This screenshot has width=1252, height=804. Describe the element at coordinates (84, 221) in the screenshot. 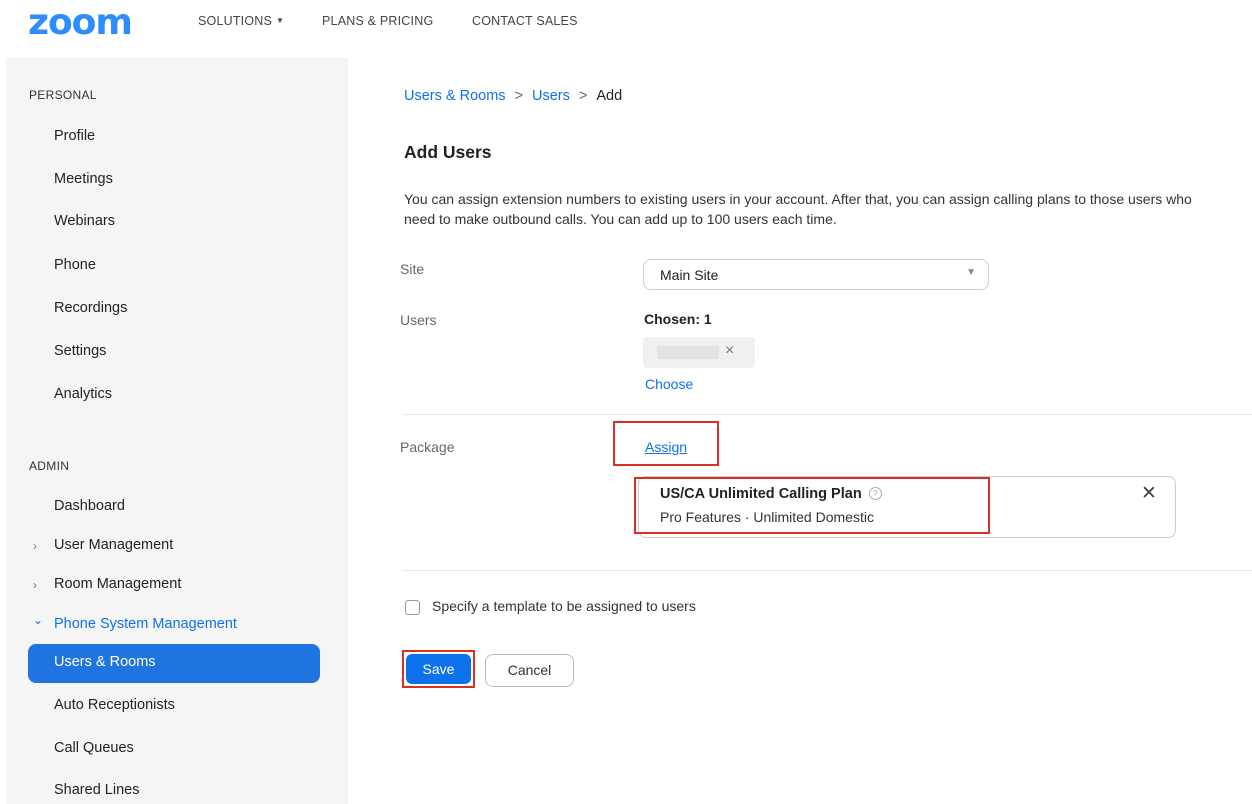

I see `sidebar-item-webinars: Webinars` at that location.